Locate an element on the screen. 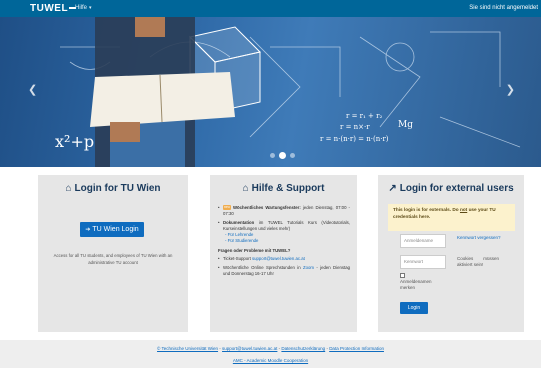  zoom-link: Zoom is located at coordinates (308, 267).